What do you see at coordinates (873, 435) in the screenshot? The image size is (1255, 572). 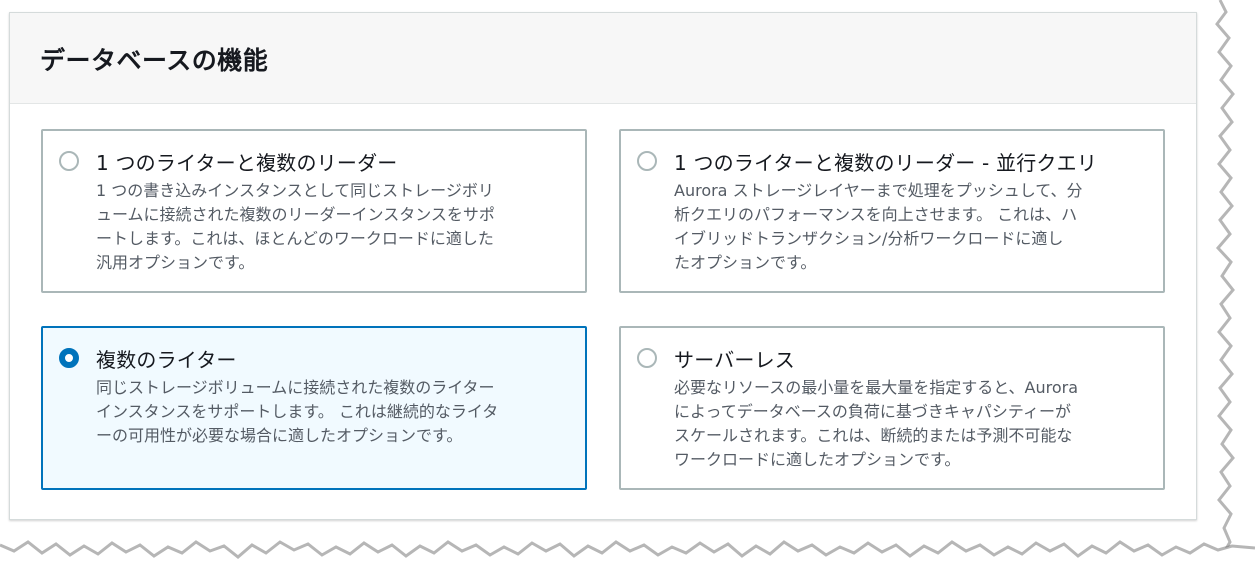 I see `option-description-line: スケールされます。これは、断続的または予測不可能な` at bounding box center [873, 435].